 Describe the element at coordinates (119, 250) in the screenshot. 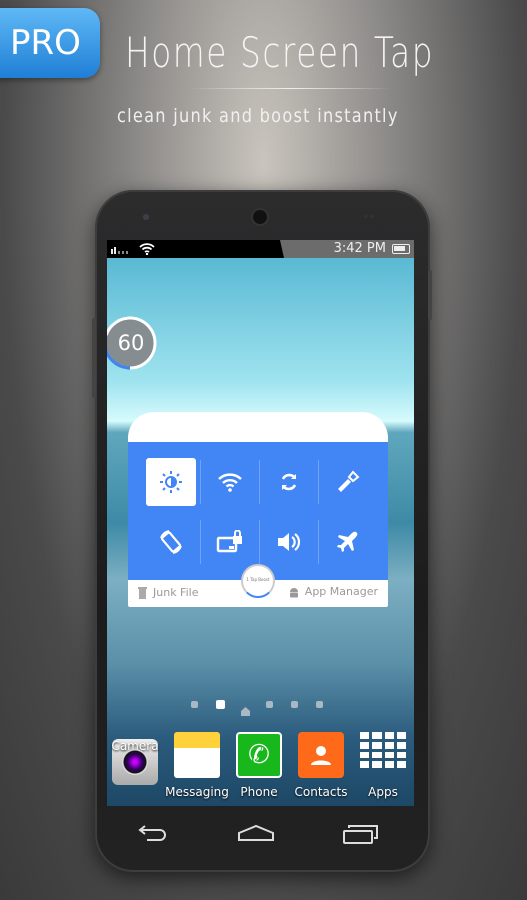

I see `signal-icon` at that location.